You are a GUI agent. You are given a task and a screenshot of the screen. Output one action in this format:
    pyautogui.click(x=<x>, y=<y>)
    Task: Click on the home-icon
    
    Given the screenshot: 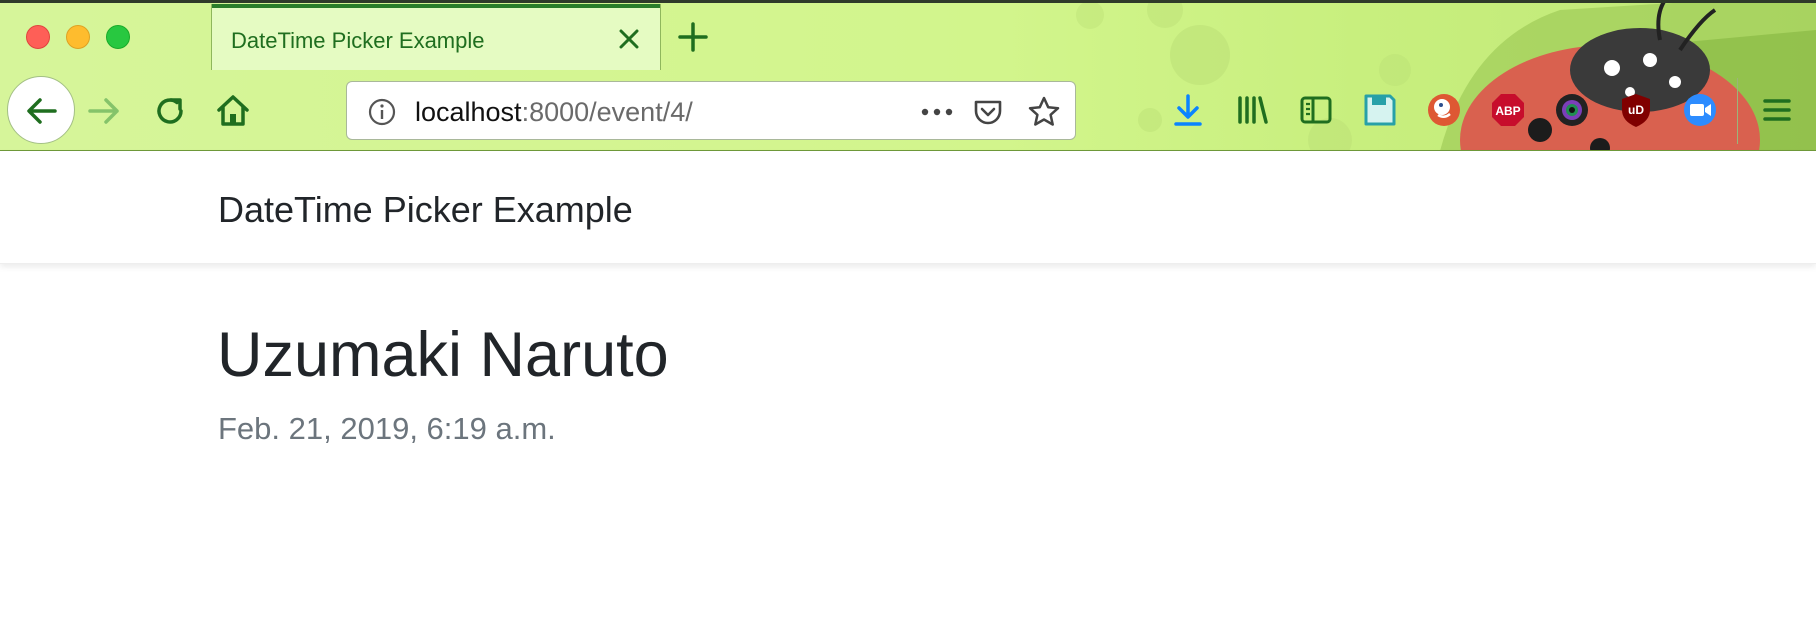 What is the action you would take?
    pyautogui.click(x=233, y=110)
    